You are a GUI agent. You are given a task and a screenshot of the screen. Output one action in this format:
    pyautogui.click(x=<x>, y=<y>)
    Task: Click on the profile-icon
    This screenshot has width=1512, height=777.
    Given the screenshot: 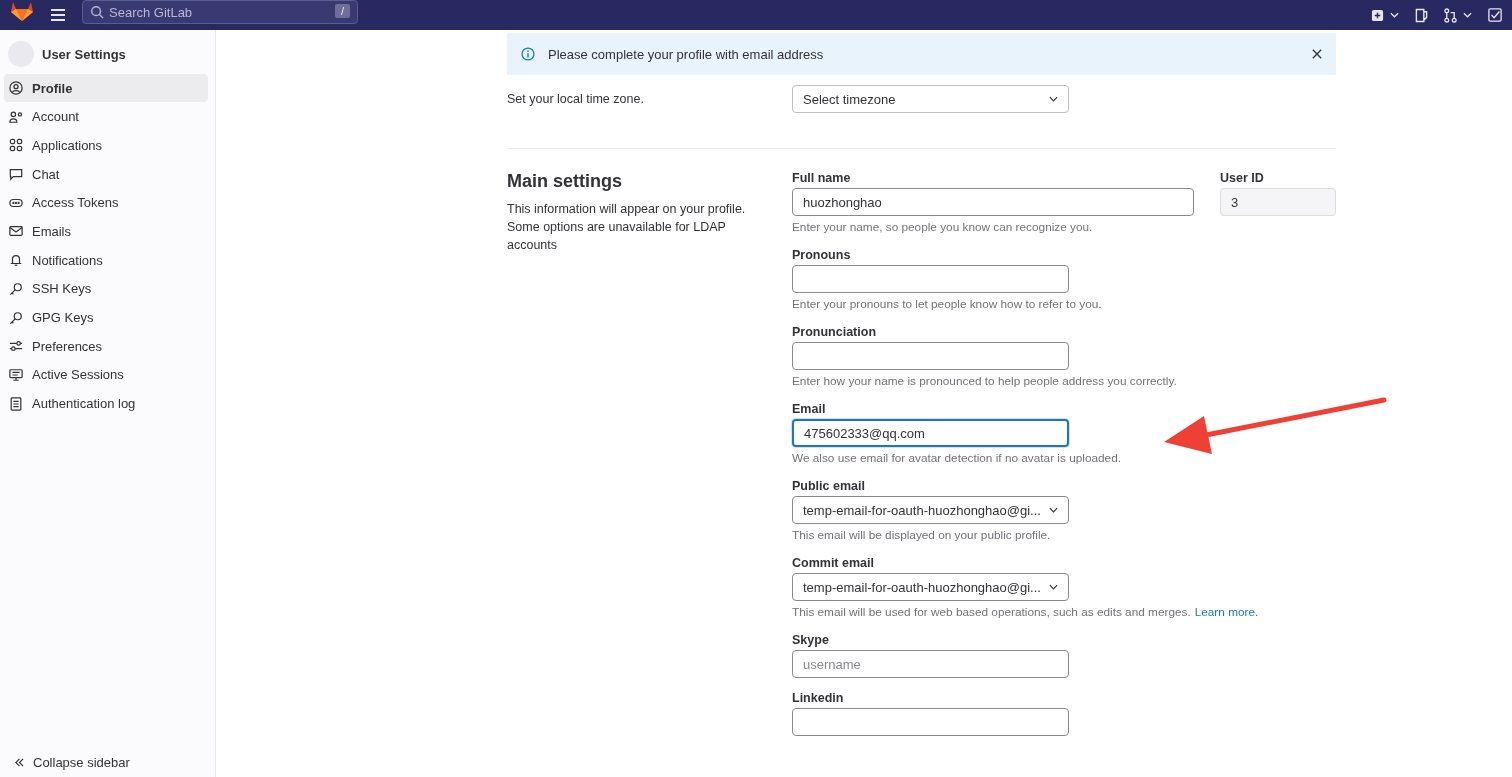 What is the action you would take?
    pyautogui.click(x=16, y=88)
    